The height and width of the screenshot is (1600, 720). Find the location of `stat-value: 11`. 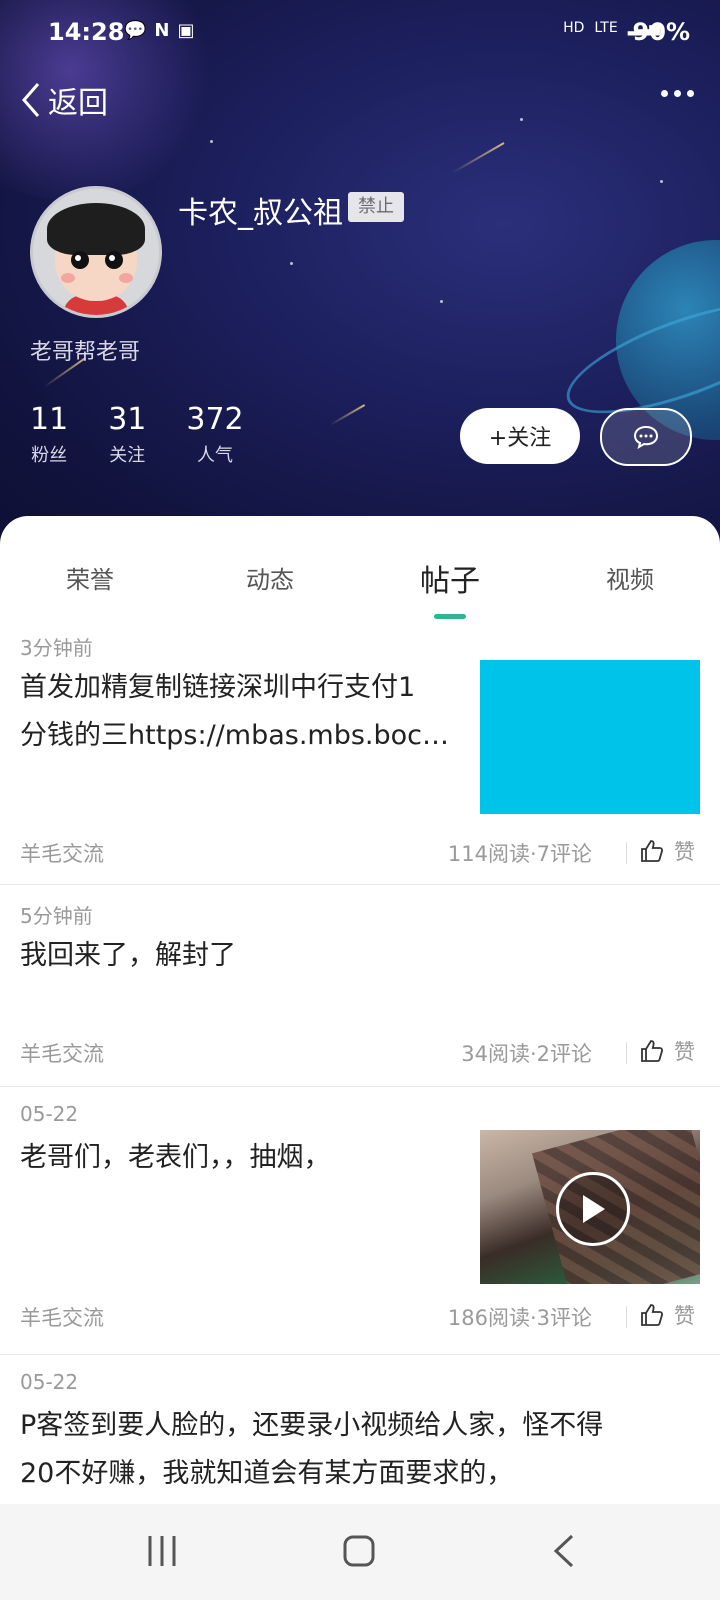

stat-value: 11 is located at coordinates (49, 419).